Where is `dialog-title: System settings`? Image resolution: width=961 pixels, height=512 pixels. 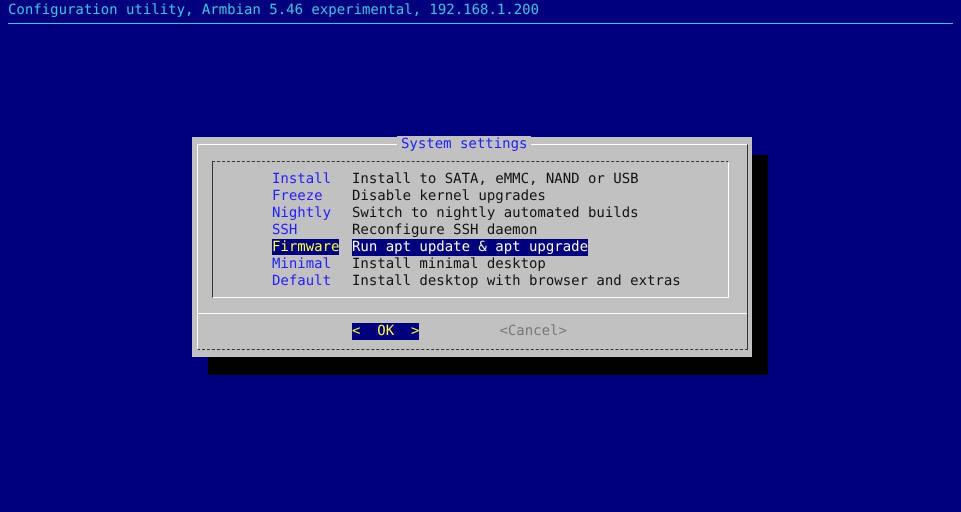
dialog-title: System settings is located at coordinates (464, 144).